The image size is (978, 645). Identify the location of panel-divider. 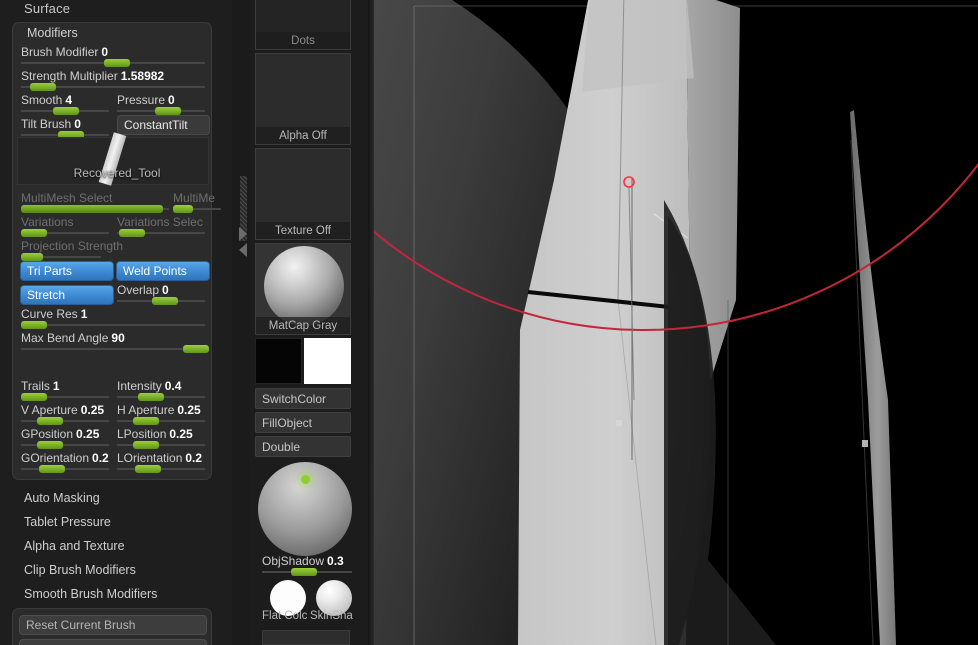
(244, 322).